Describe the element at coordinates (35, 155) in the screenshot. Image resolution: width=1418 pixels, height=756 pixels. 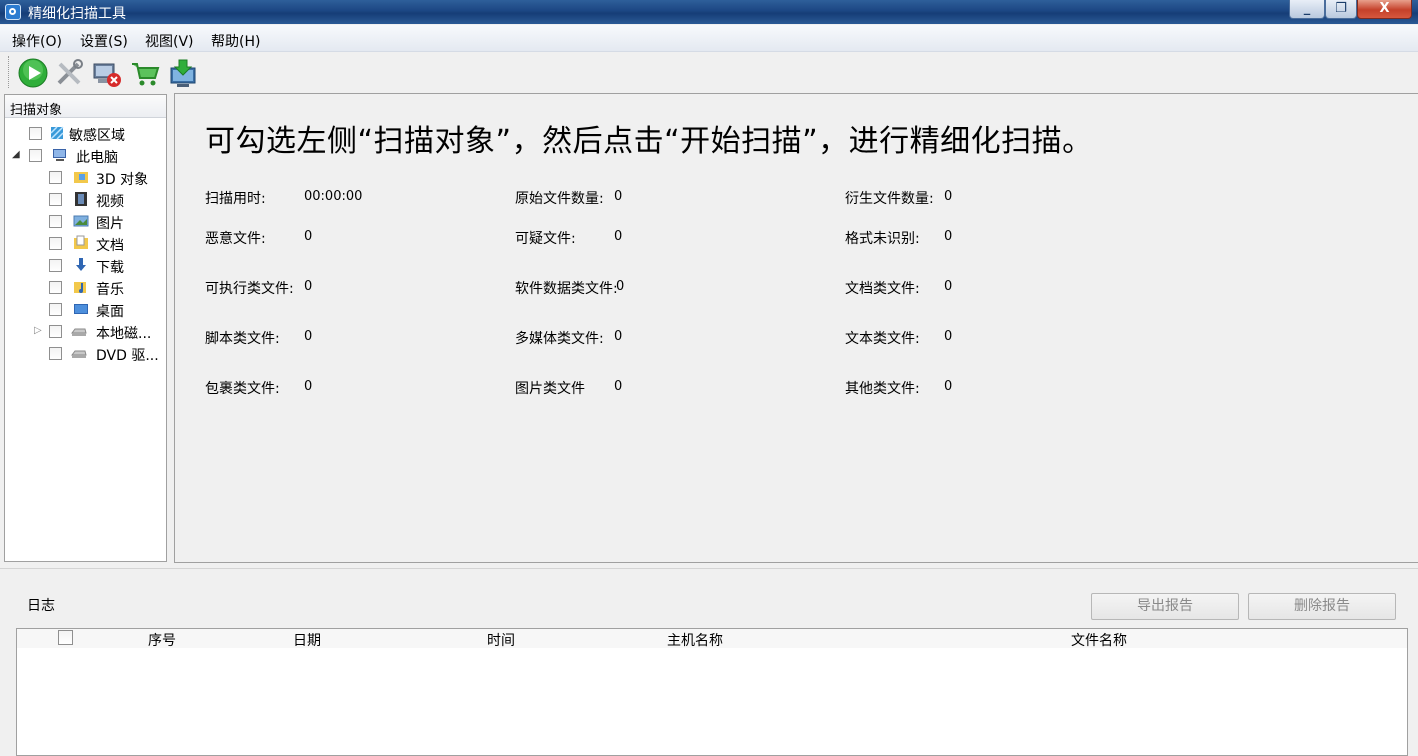
I see `checkbox-this-pc` at that location.